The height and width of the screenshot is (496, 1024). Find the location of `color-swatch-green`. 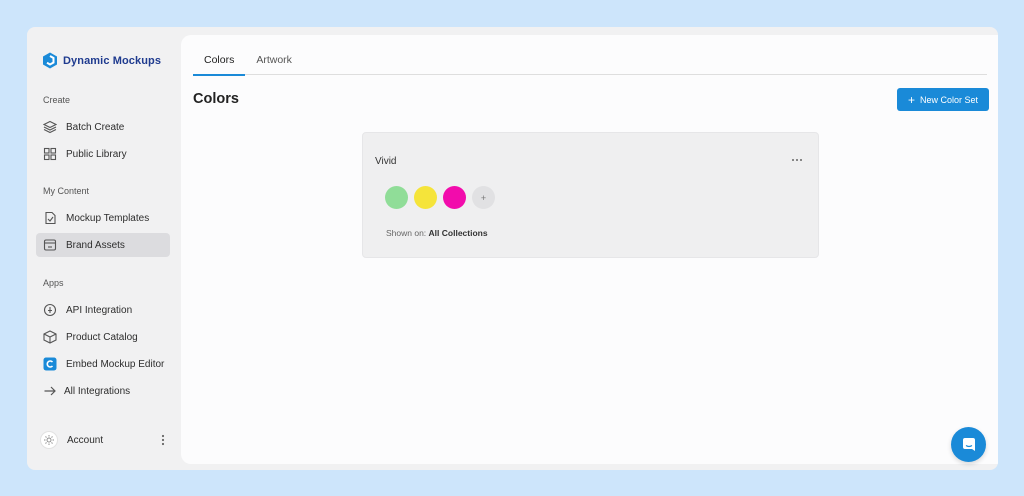

color-swatch-green is located at coordinates (396, 197).